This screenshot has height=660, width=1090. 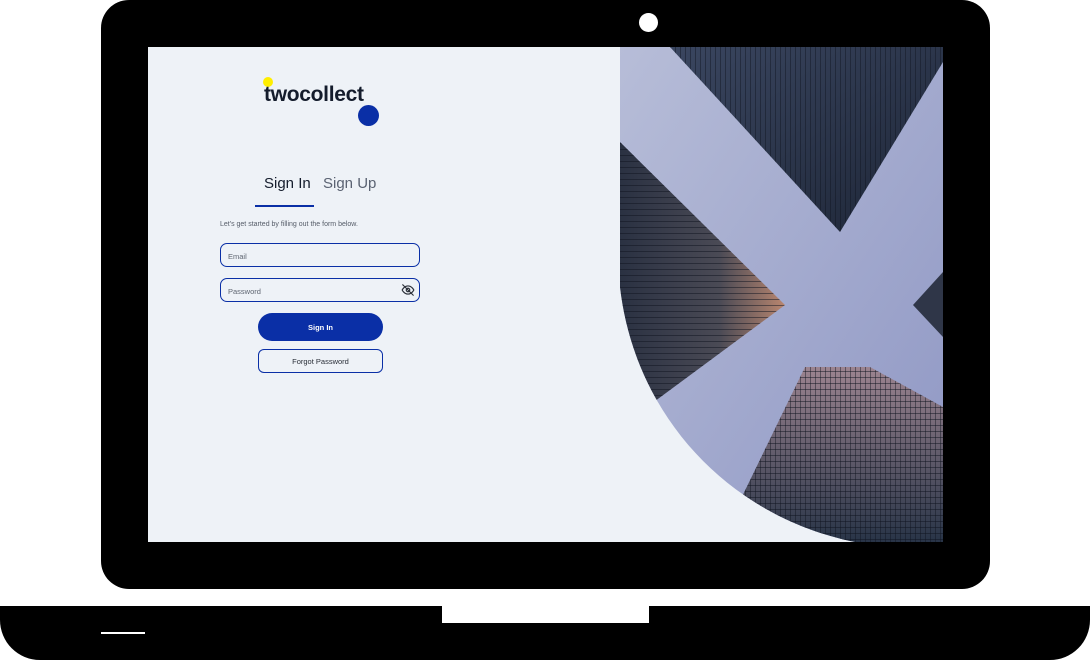 What do you see at coordinates (123, 633) in the screenshot?
I see `laptop-base-indicator` at bounding box center [123, 633].